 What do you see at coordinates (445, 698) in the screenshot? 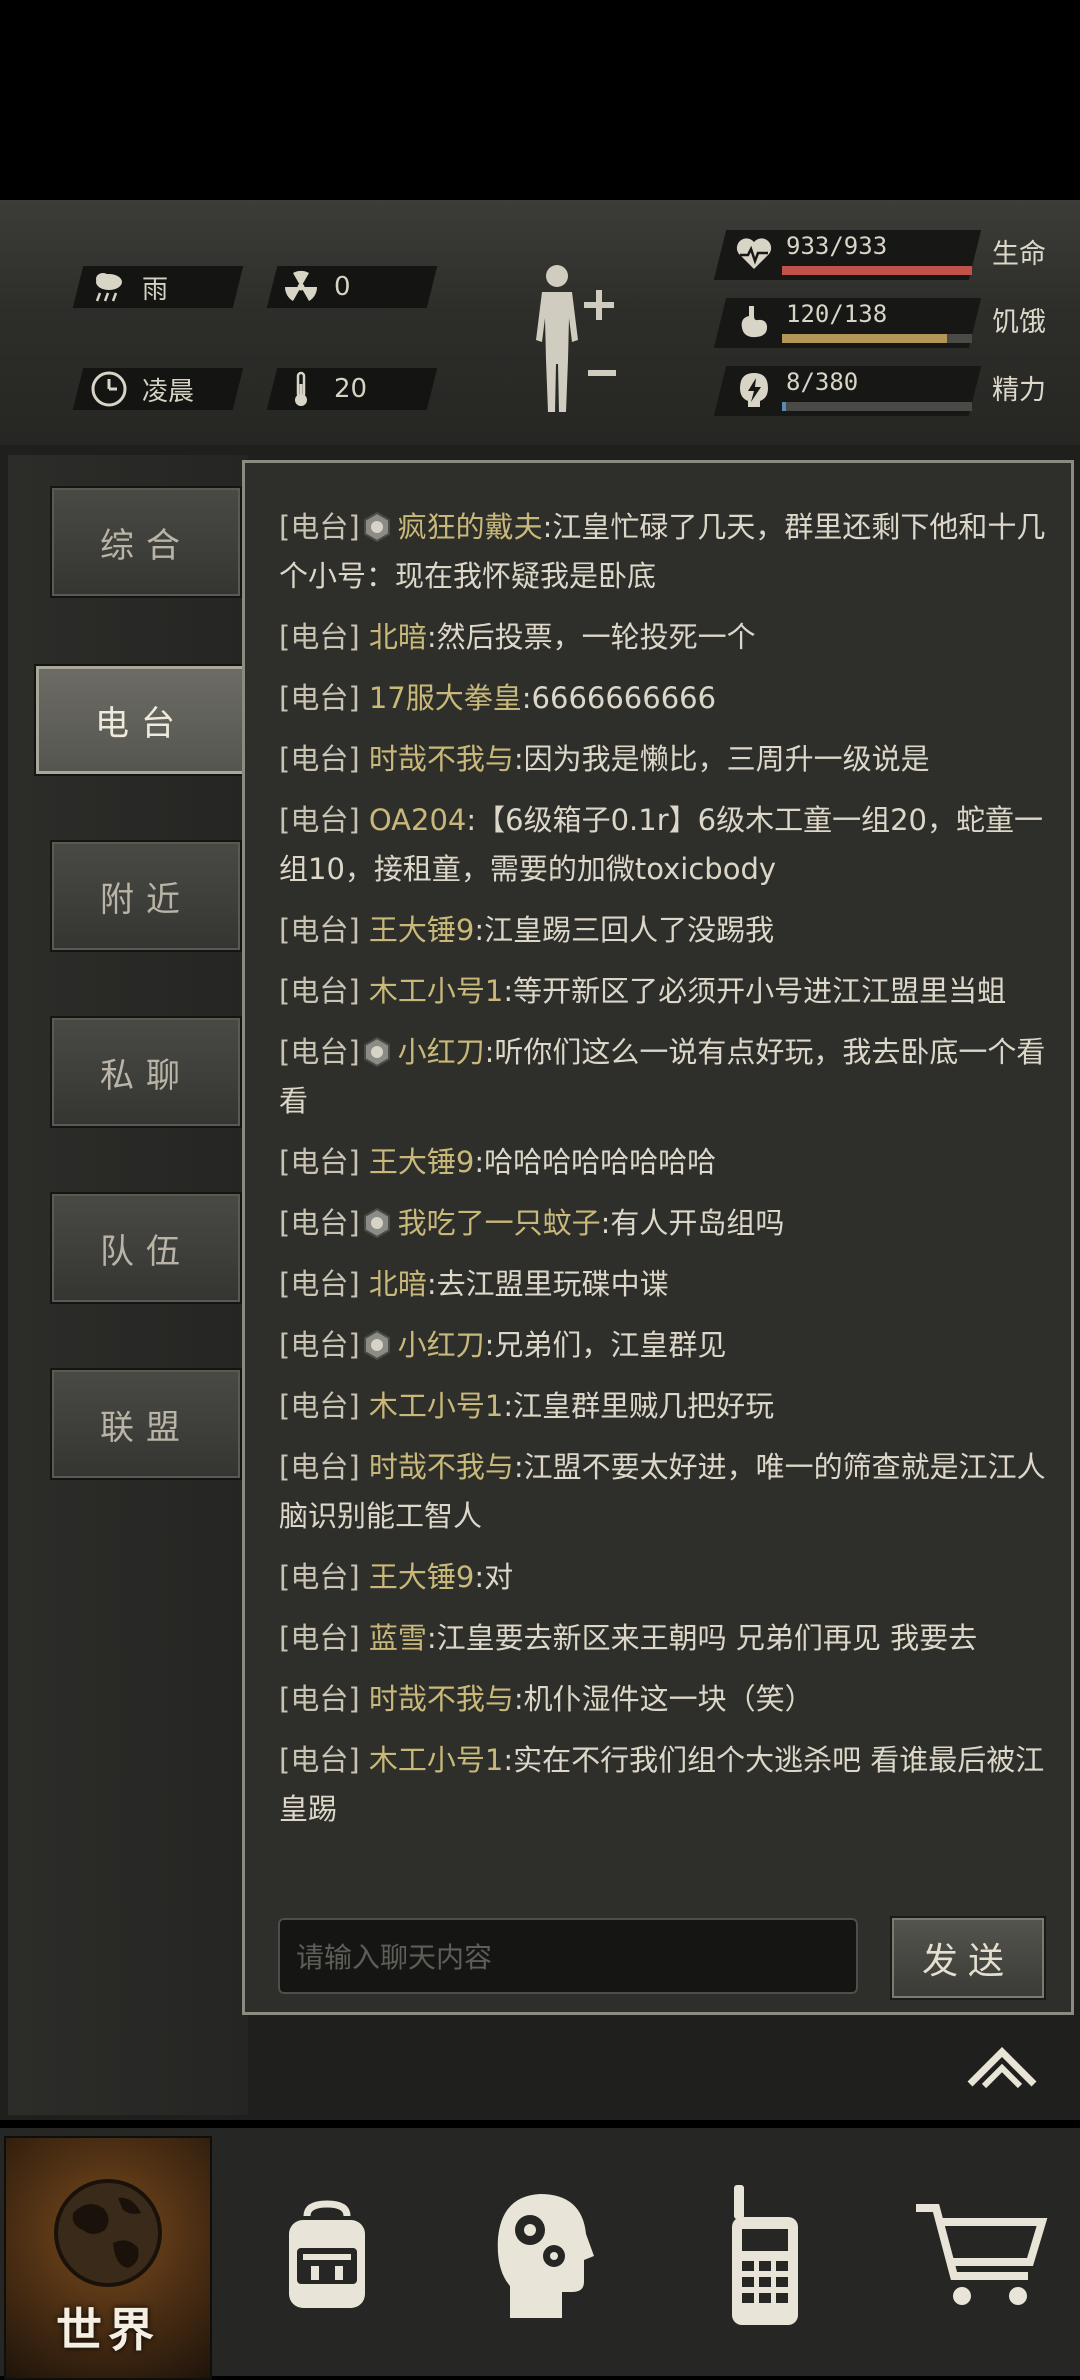
I see `sender-name: 17服大拳皇` at bounding box center [445, 698].